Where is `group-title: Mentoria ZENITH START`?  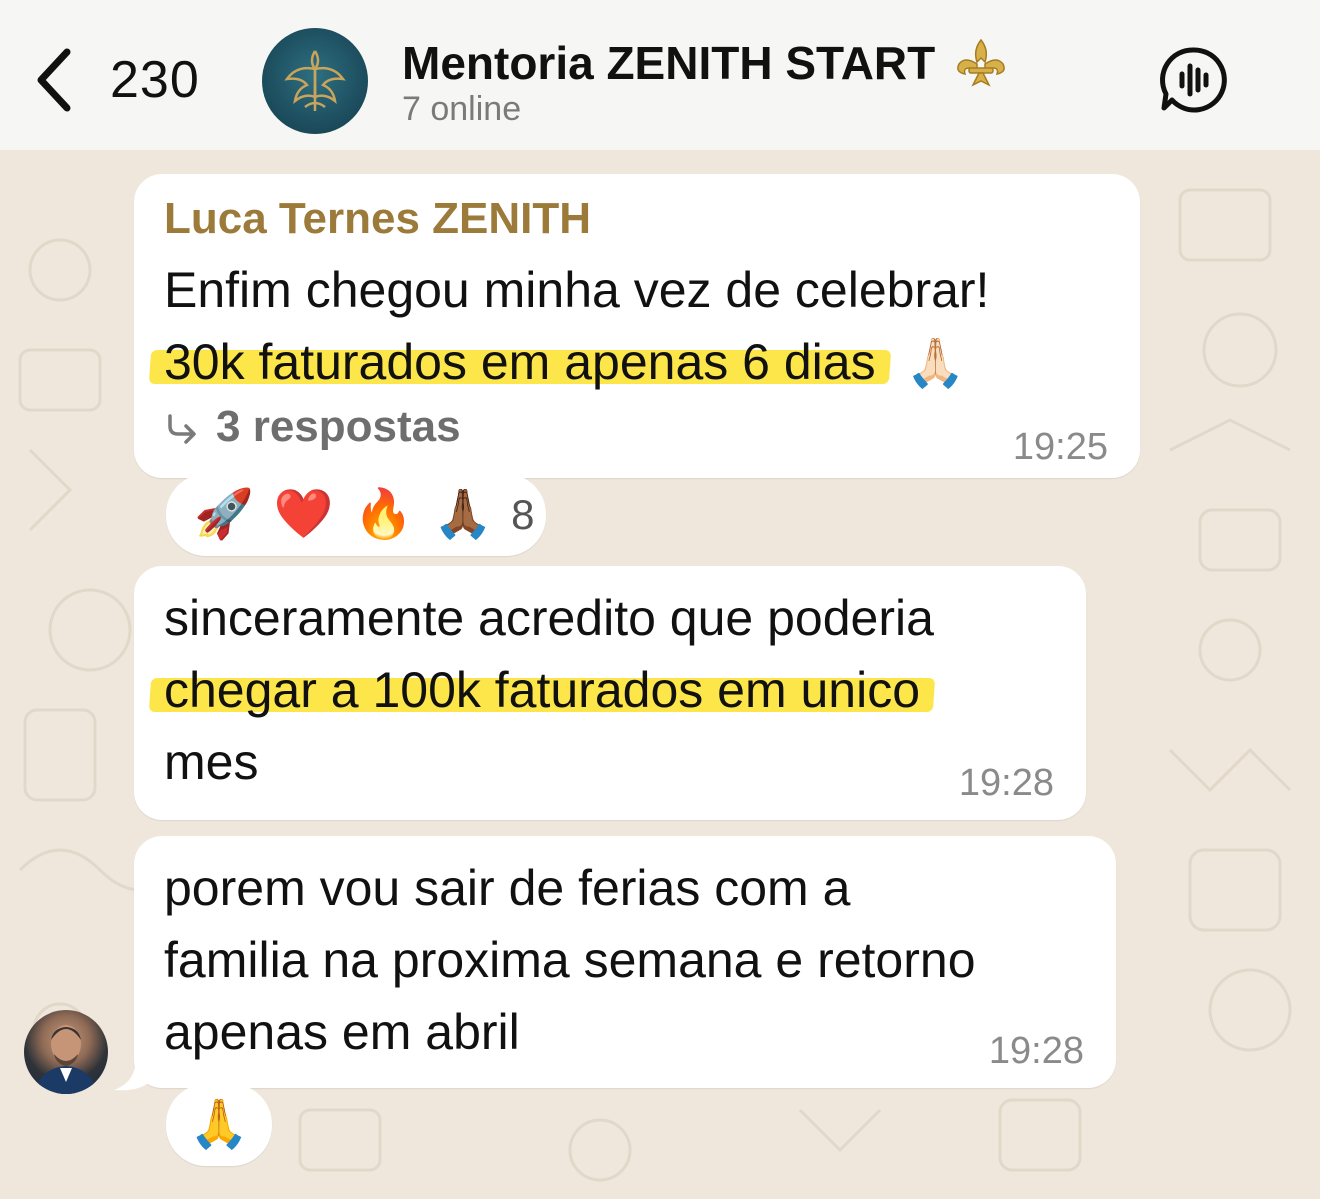
group-title: Mentoria ZENITH START is located at coordinates (705, 63).